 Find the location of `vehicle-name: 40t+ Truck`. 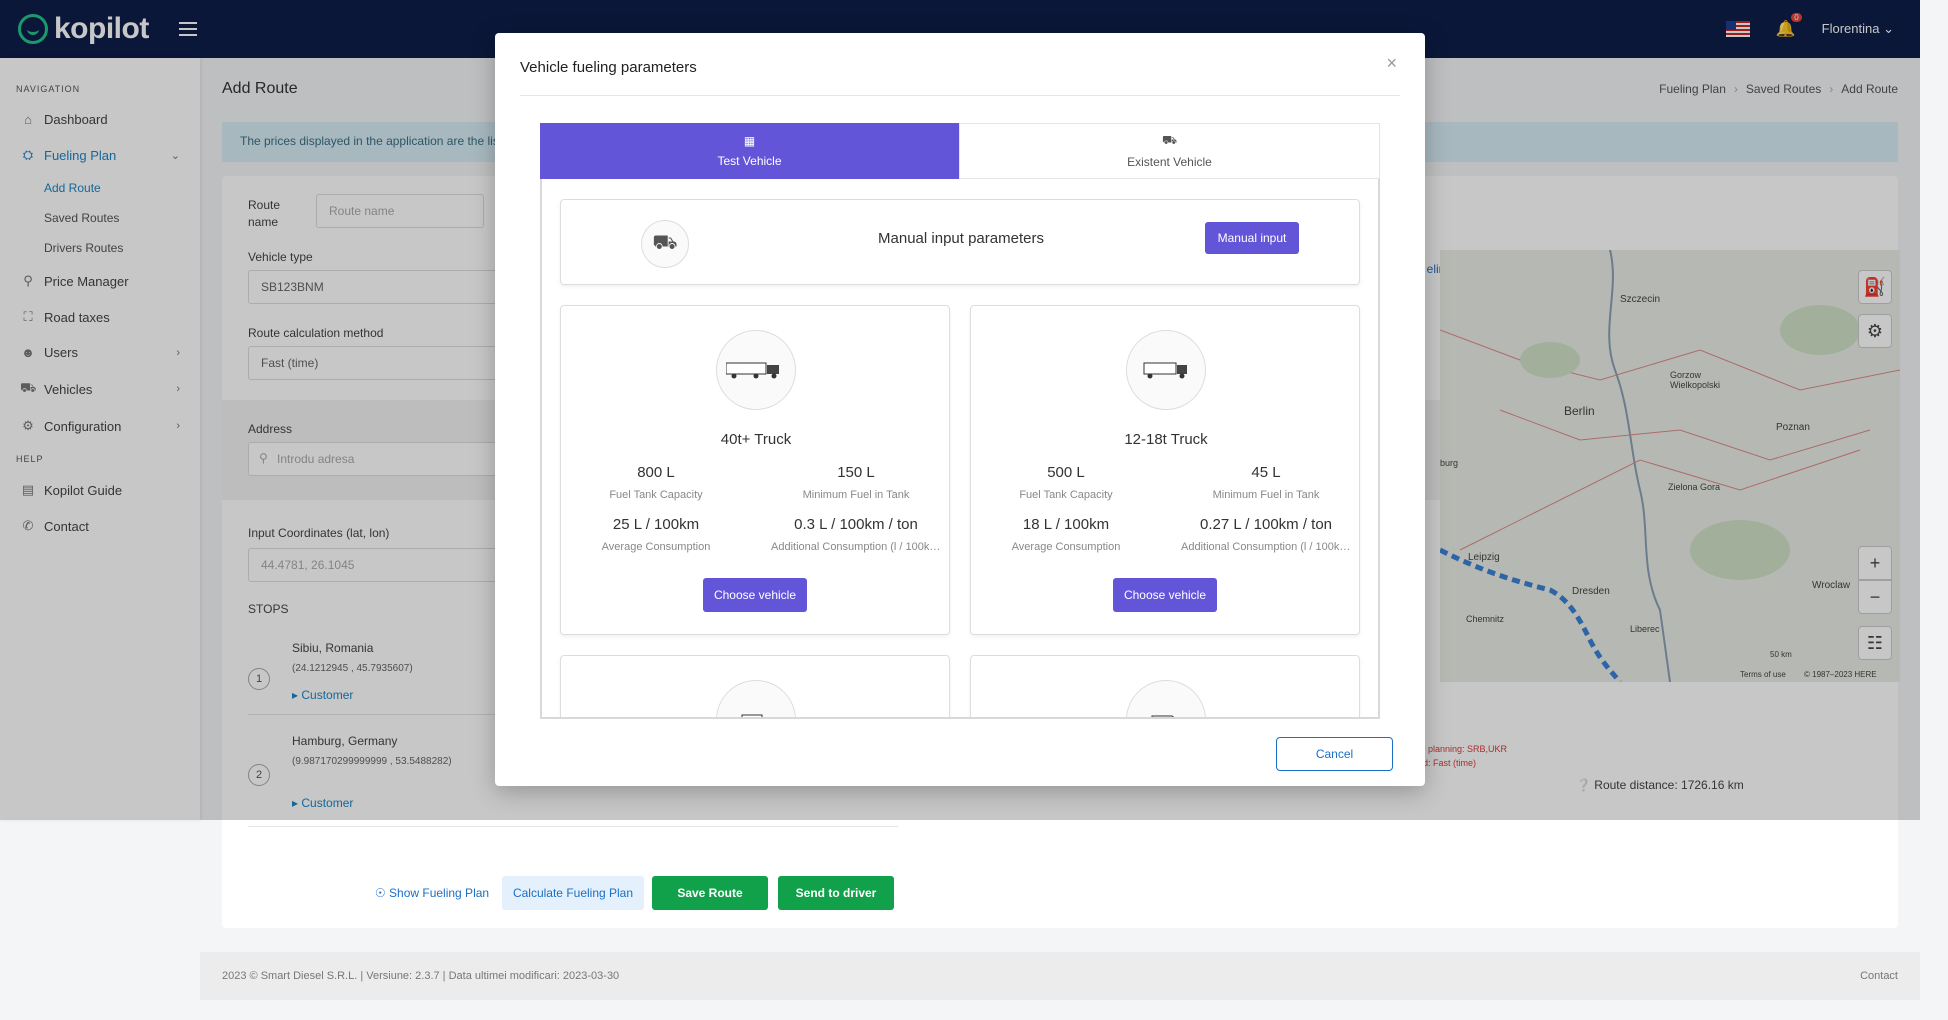

vehicle-name: 40t+ Truck is located at coordinates (756, 439).